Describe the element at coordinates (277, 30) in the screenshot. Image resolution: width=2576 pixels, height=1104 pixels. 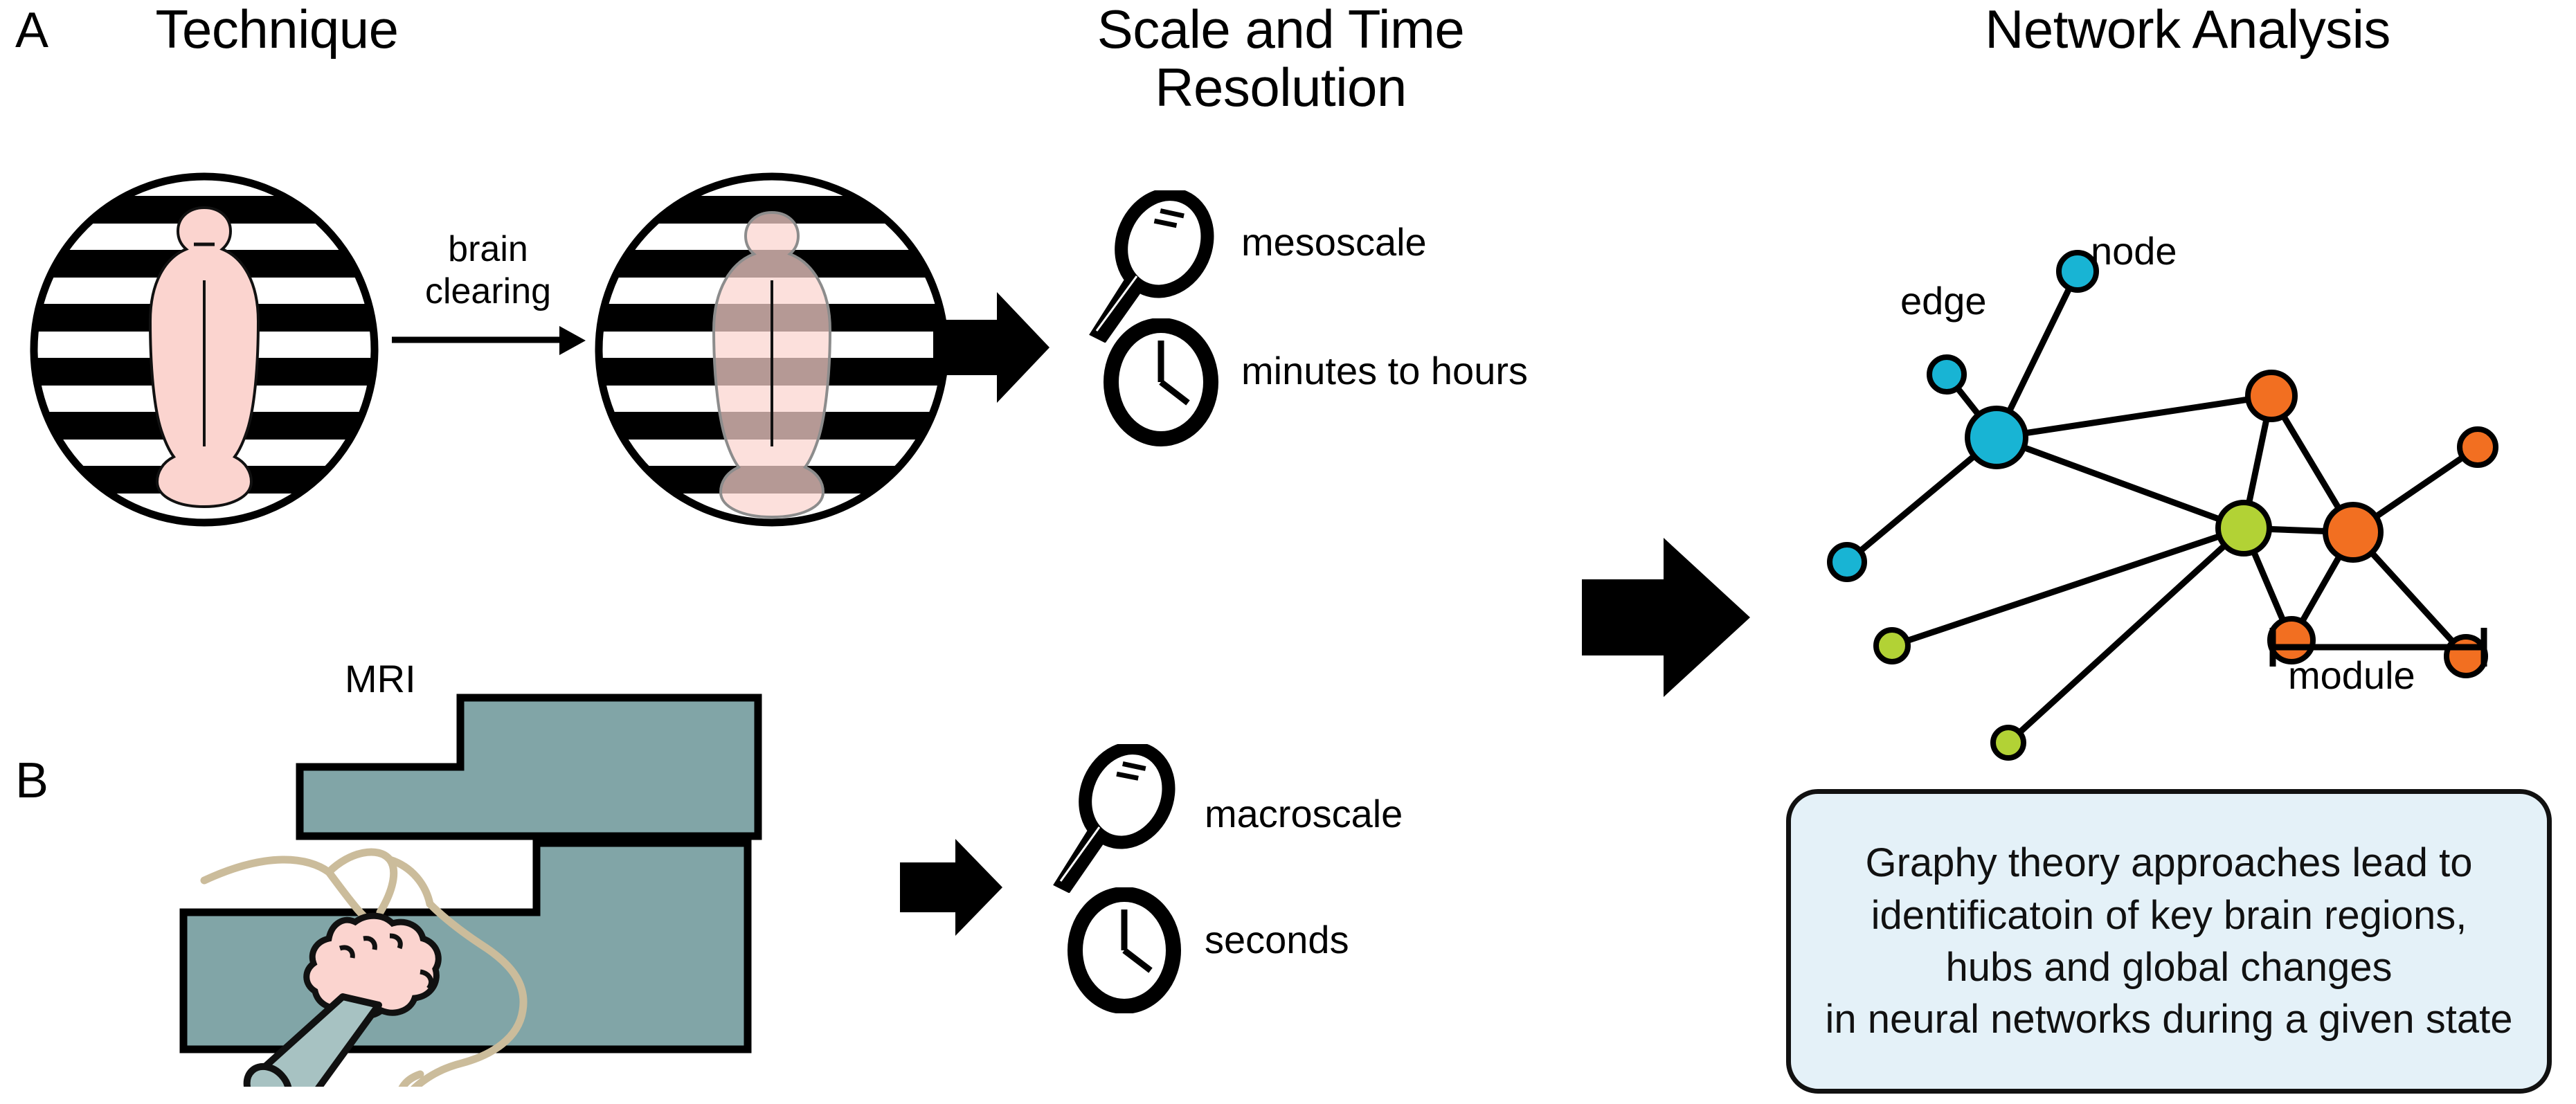
I see `column-header-technique: Technique` at that location.